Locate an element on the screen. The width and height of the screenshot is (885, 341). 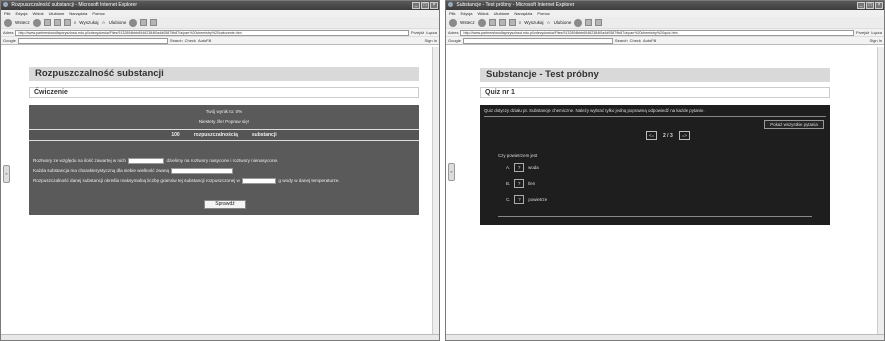
toolbar: Wstecz ⌕ Wyszukaj ☆ Ulubione is located at coordinates (665, 23).